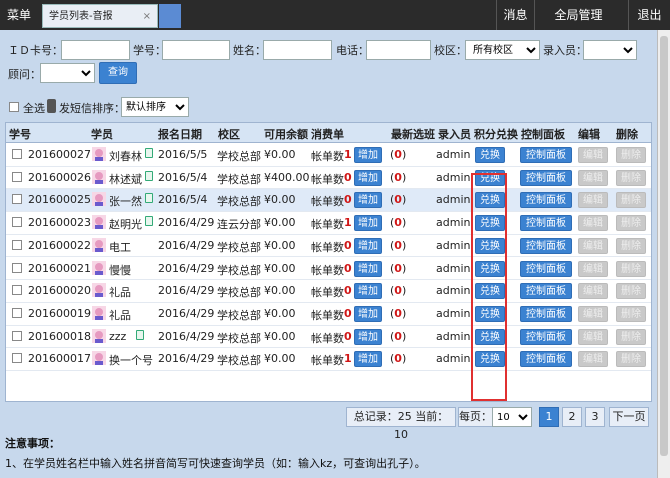 The height and width of the screenshot is (478, 670). I want to click on col-bills: 消费单, so click(327, 134).